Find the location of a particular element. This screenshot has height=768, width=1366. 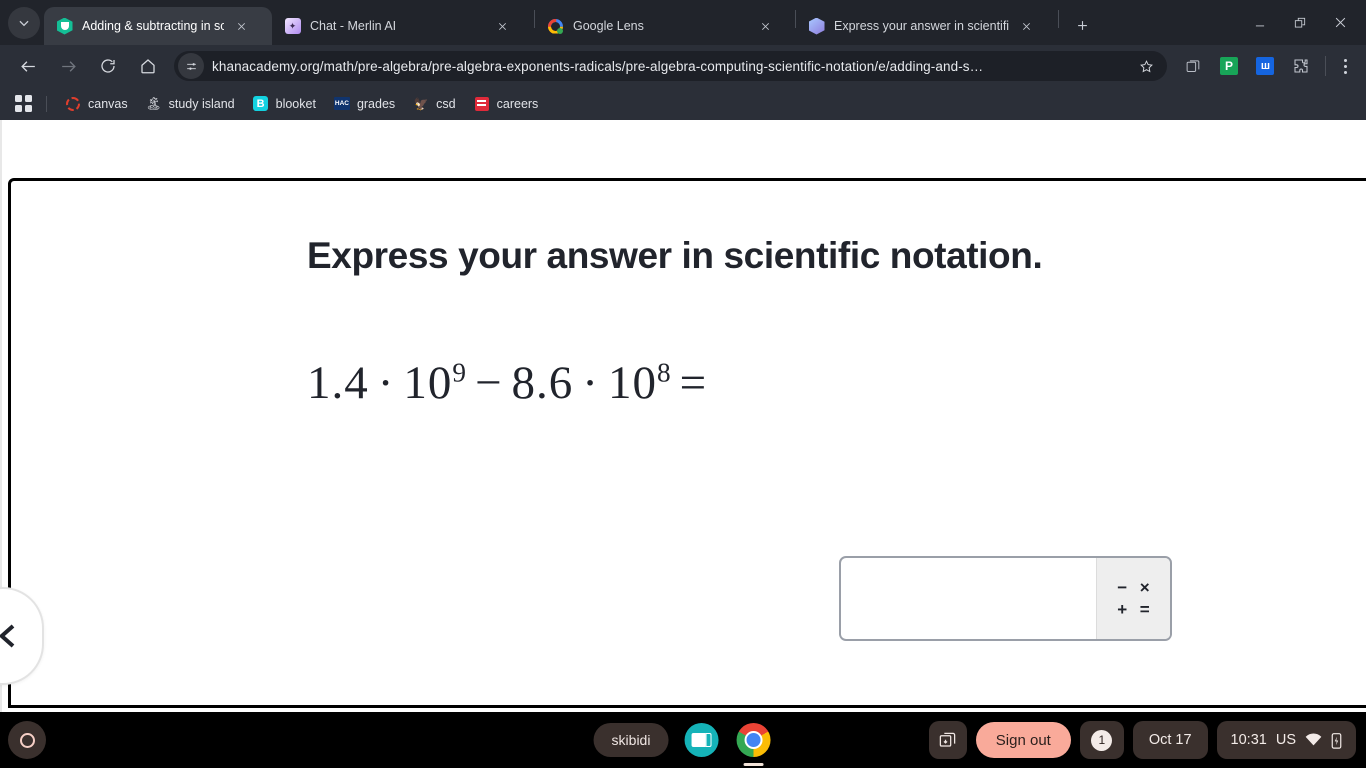

launcher-button is located at coordinates (27, 740).